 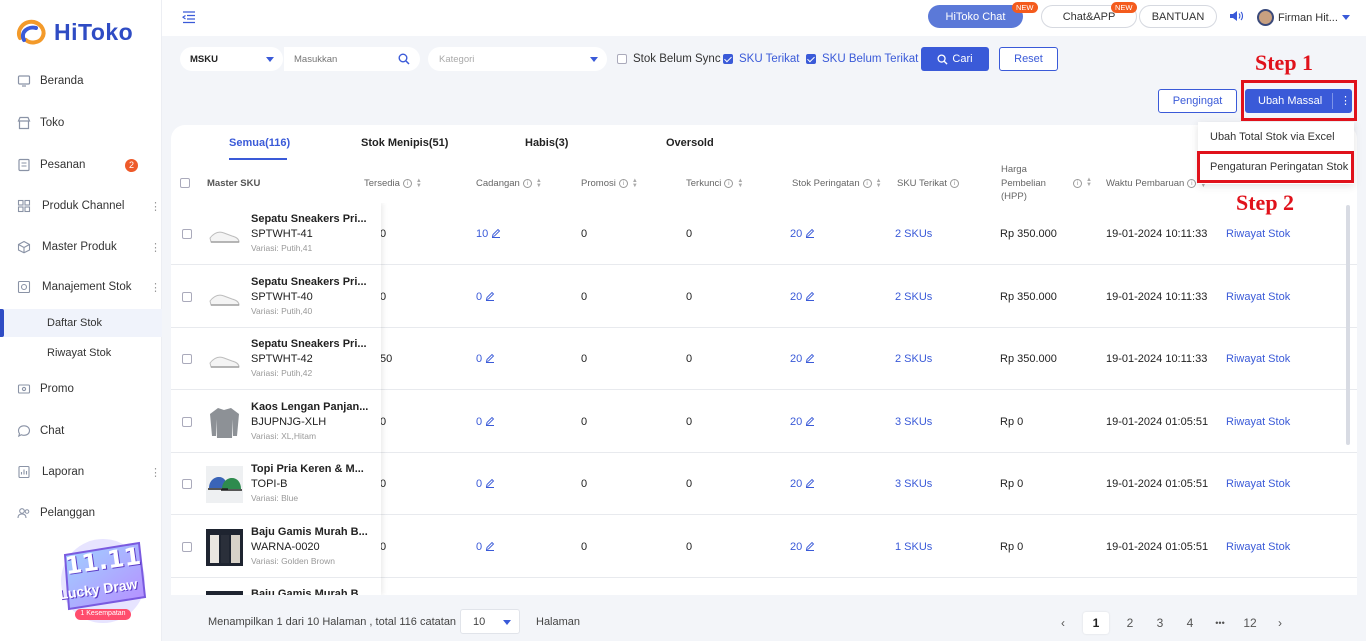 What do you see at coordinates (81, 165) in the screenshot?
I see `sidebar-item-pesanan: Pesanan 2` at bounding box center [81, 165].